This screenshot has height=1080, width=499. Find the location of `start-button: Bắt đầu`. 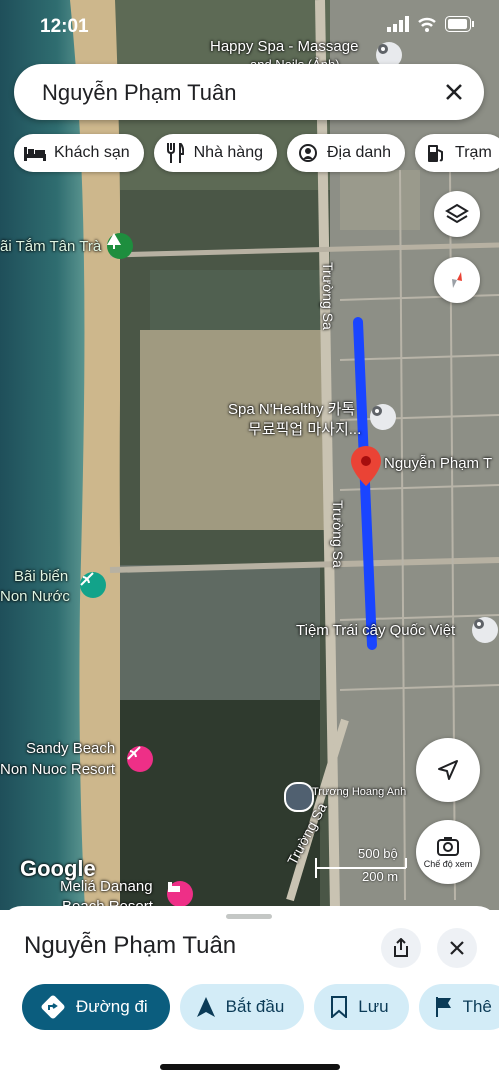

start-button: Bắt đầu is located at coordinates (242, 1007).